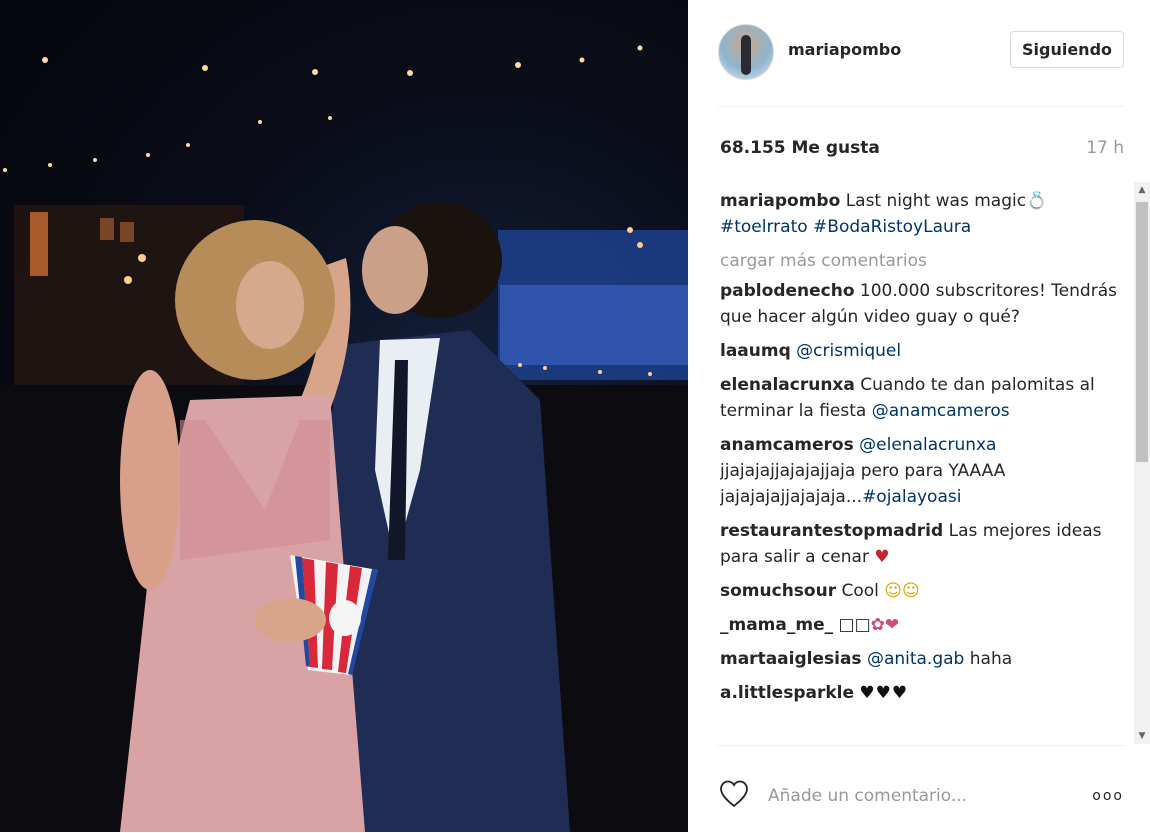  I want to click on ring-emoji-icon: 💍, so click(1037, 201).